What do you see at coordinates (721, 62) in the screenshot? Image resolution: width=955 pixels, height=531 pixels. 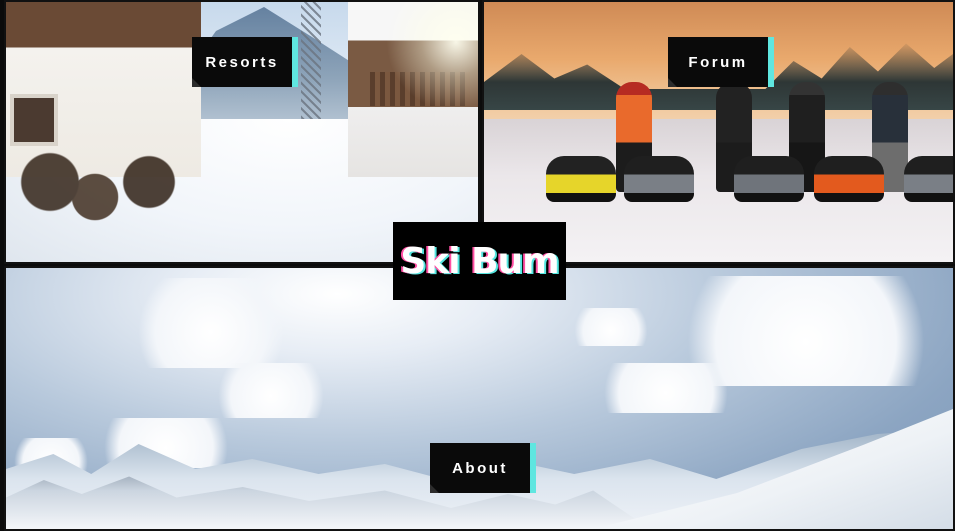 I see `forum-link: Forum` at bounding box center [721, 62].